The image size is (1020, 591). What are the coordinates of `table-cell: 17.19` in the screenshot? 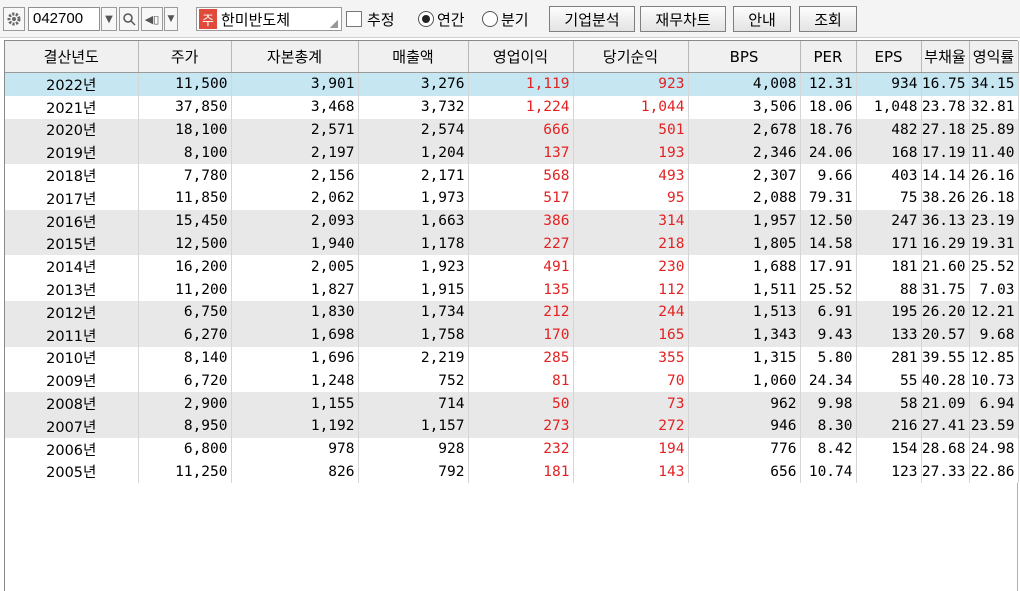 It's located at (945, 153).